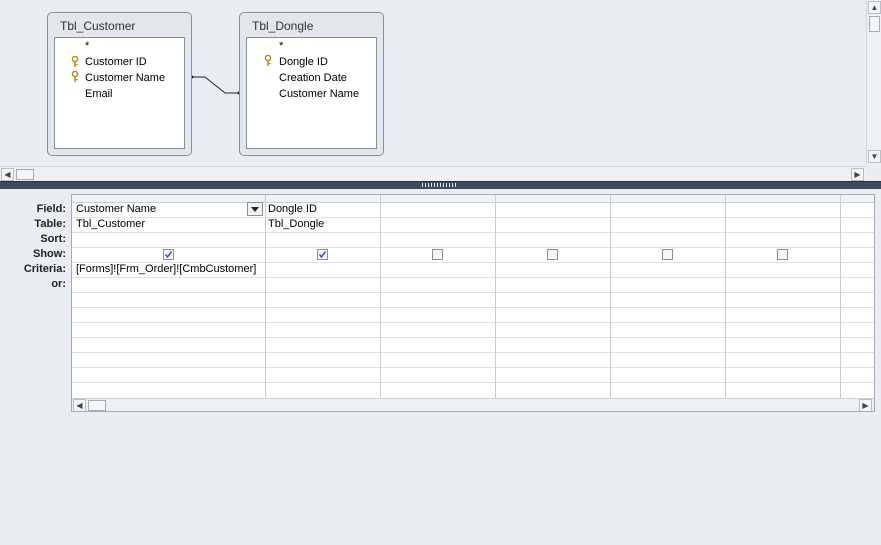 The height and width of the screenshot is (545, 881). Describe the element at coordinates (874, 156) in the screenshot. I see `scroll-down-icon: ▼` at that location.